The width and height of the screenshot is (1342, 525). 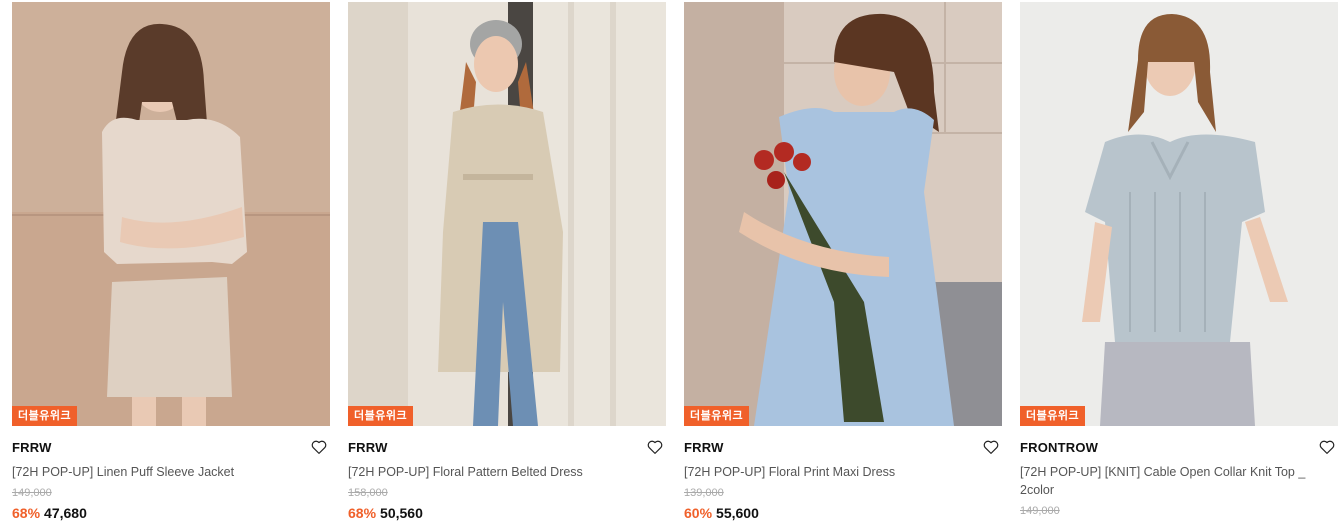 What do you see at coordinates (698, 513) in the screenshot?
I see `discount-rate: 60%` at bounding box center [698, 513].